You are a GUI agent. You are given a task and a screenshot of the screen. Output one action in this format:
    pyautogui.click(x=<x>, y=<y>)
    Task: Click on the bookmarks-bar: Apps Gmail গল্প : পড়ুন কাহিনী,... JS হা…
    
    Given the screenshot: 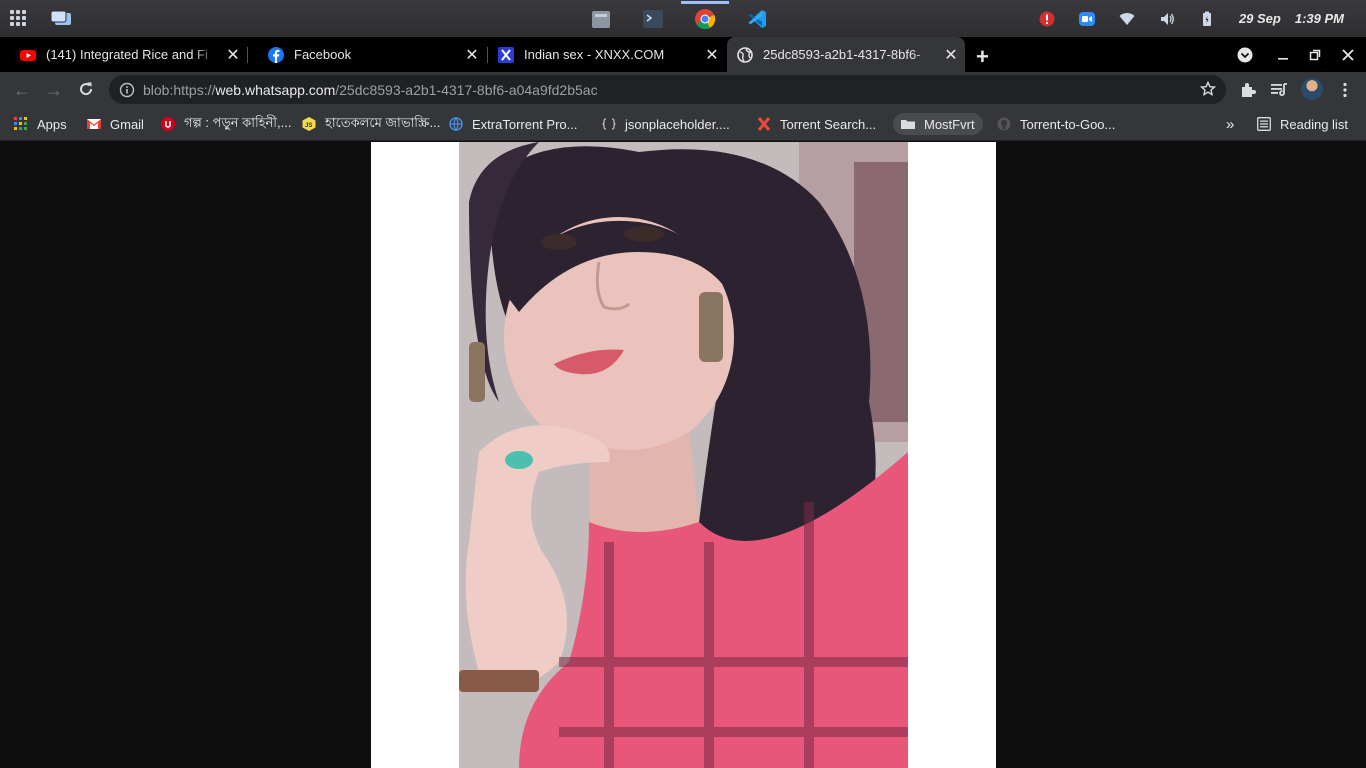 What is the action you would take?
    pyautogui.click(x=683, y=124)
    